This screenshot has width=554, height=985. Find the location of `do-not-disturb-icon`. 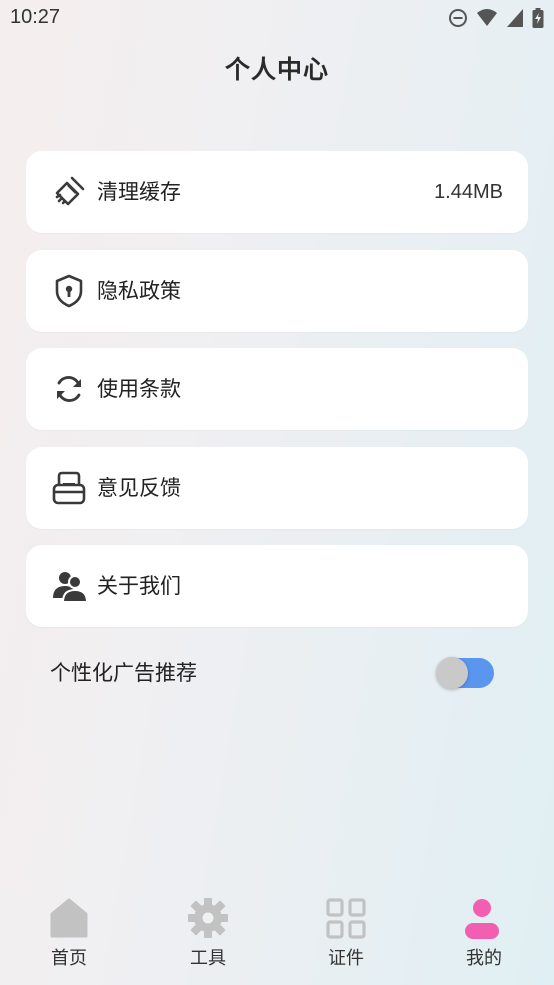

do-not-disturb-icon is located at coordinates (458, 18).